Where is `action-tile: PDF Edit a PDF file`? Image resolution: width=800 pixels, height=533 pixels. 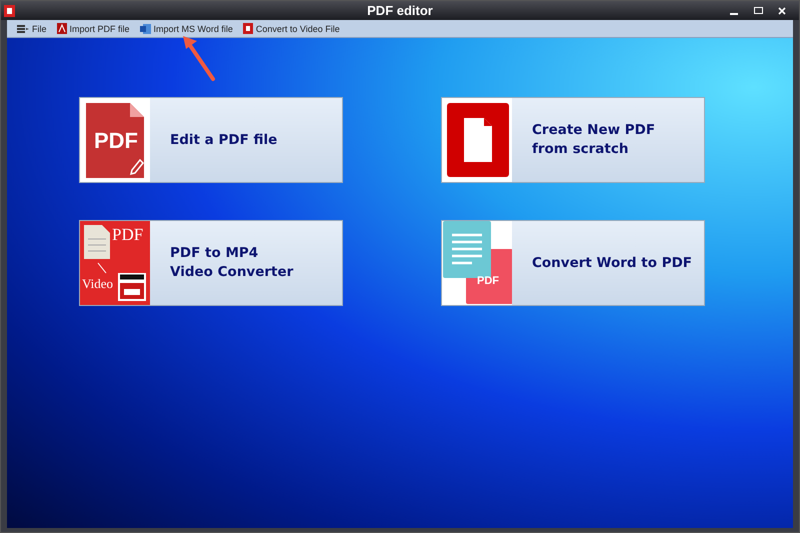
action-tile: PDF Edit a PDF file is located at coordinates (211, 140).